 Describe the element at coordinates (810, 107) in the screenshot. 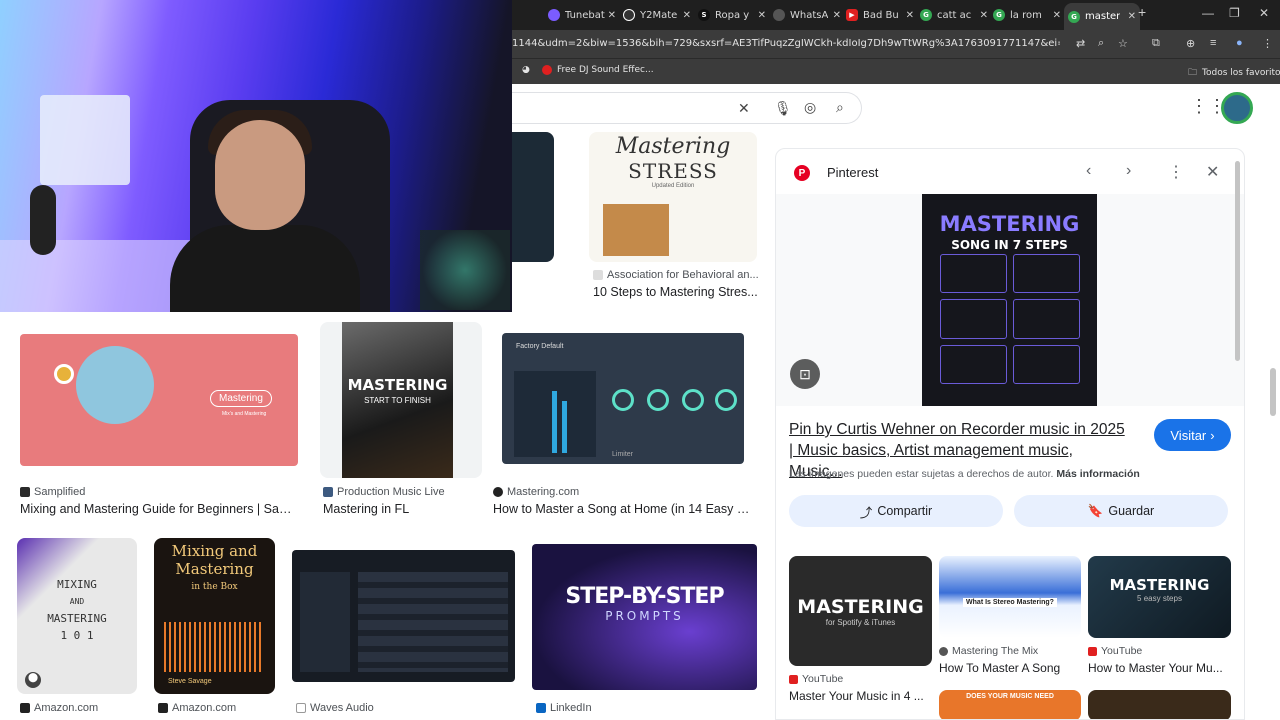

I see `lens-icon: ◎` at that location.